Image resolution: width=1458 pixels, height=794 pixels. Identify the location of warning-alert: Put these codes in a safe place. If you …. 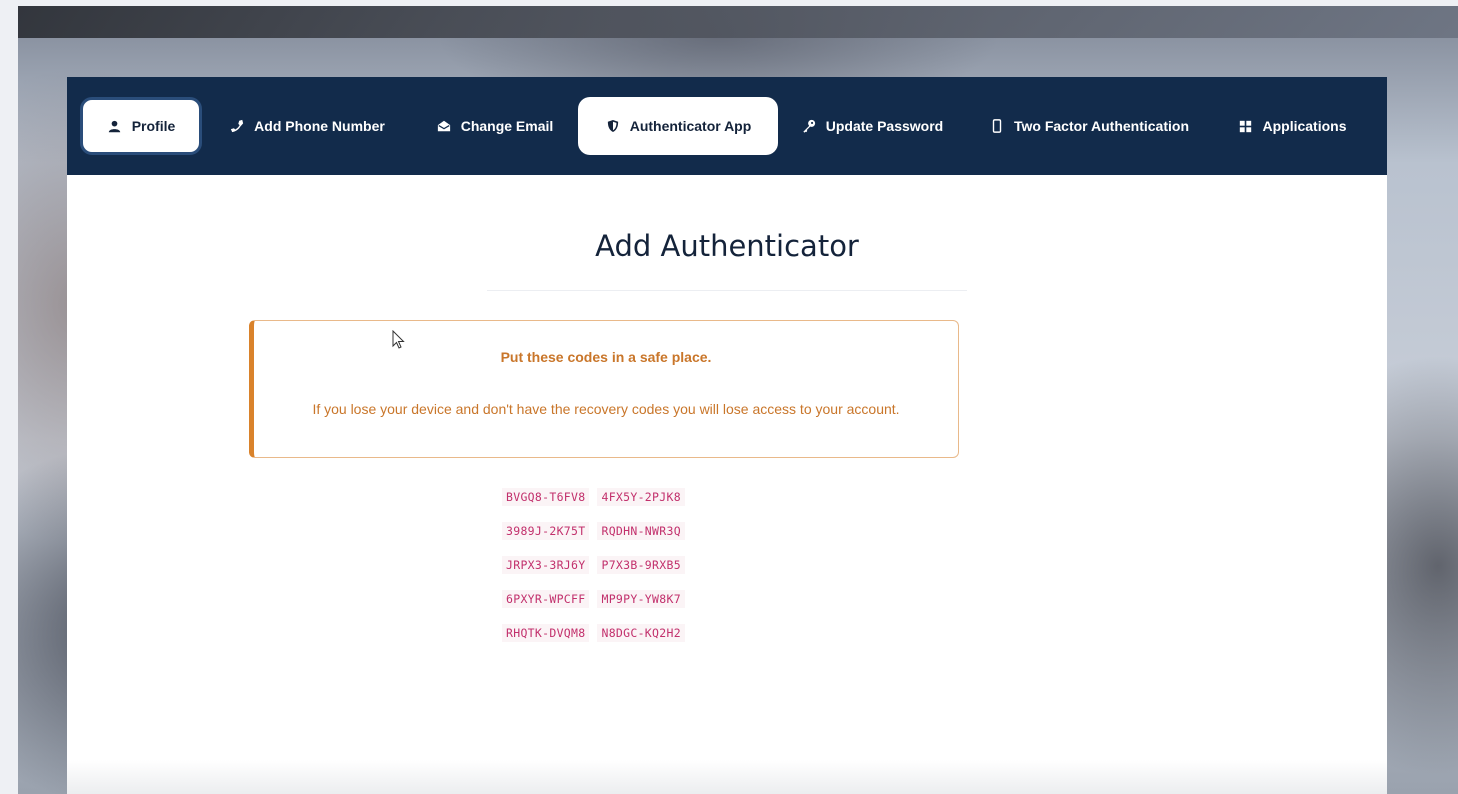
(604, 389).